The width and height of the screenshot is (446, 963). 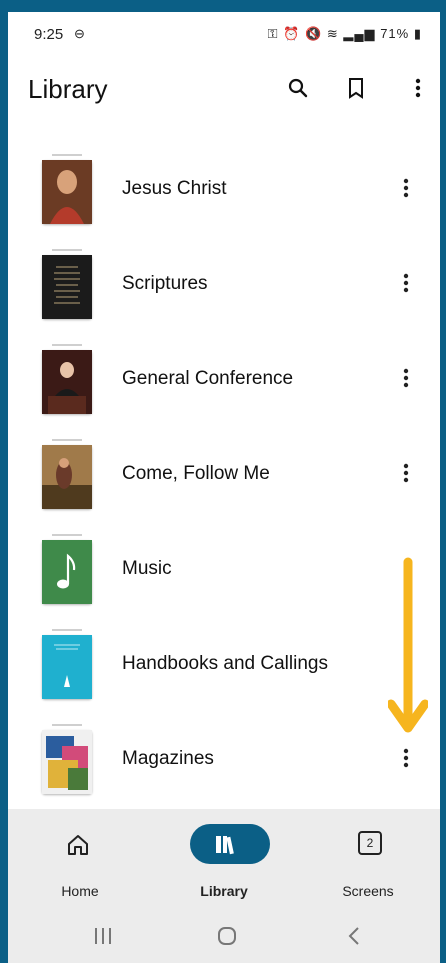 I want to click on library-item-handbooks-and-callings: Handbooks and Callings, so click(x=224, y=662).